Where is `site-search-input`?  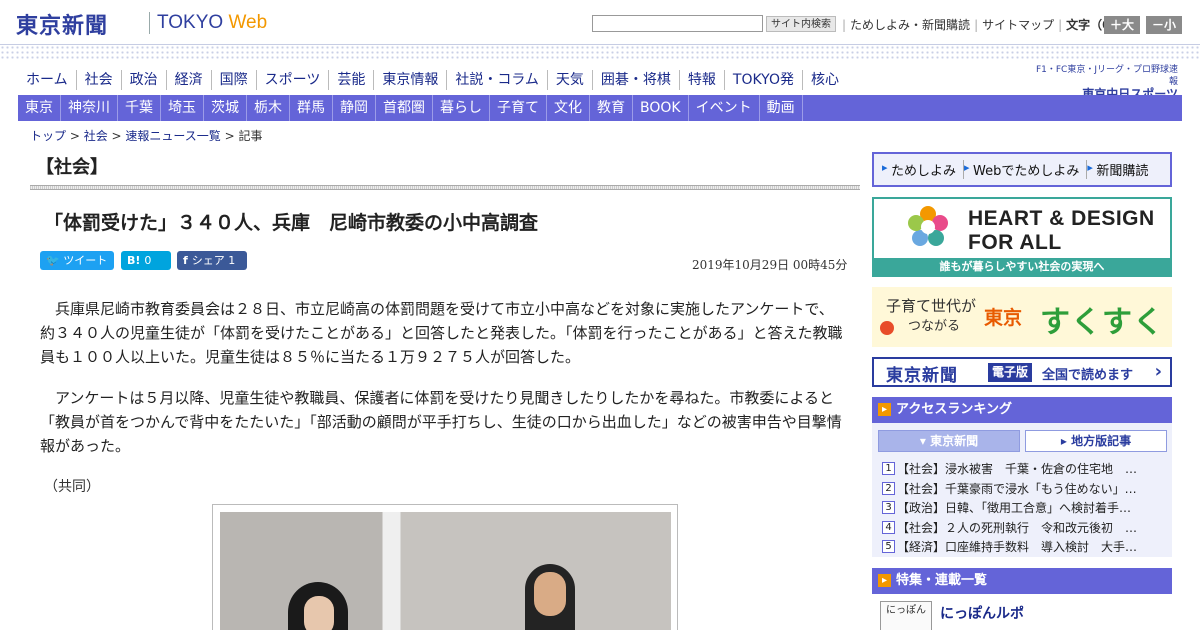 site-search-input is located at coordinates (677, 23).